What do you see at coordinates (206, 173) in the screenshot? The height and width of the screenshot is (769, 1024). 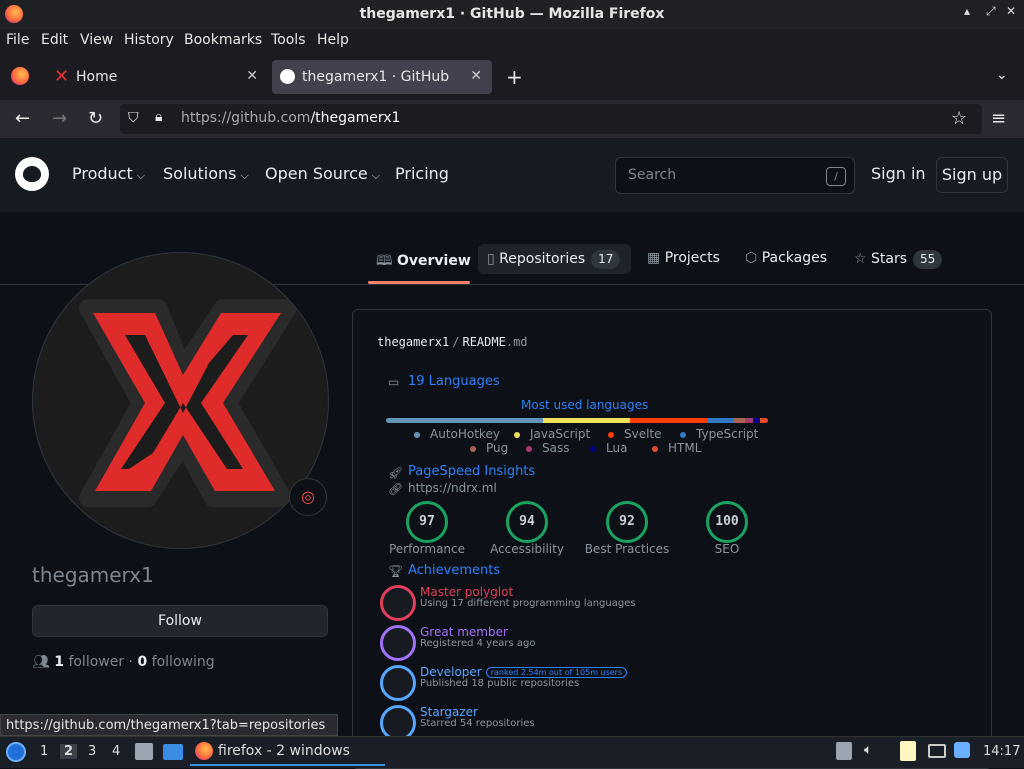 I see `nav-solutions: Solutions ⌵` at bounding box center [206, 173].